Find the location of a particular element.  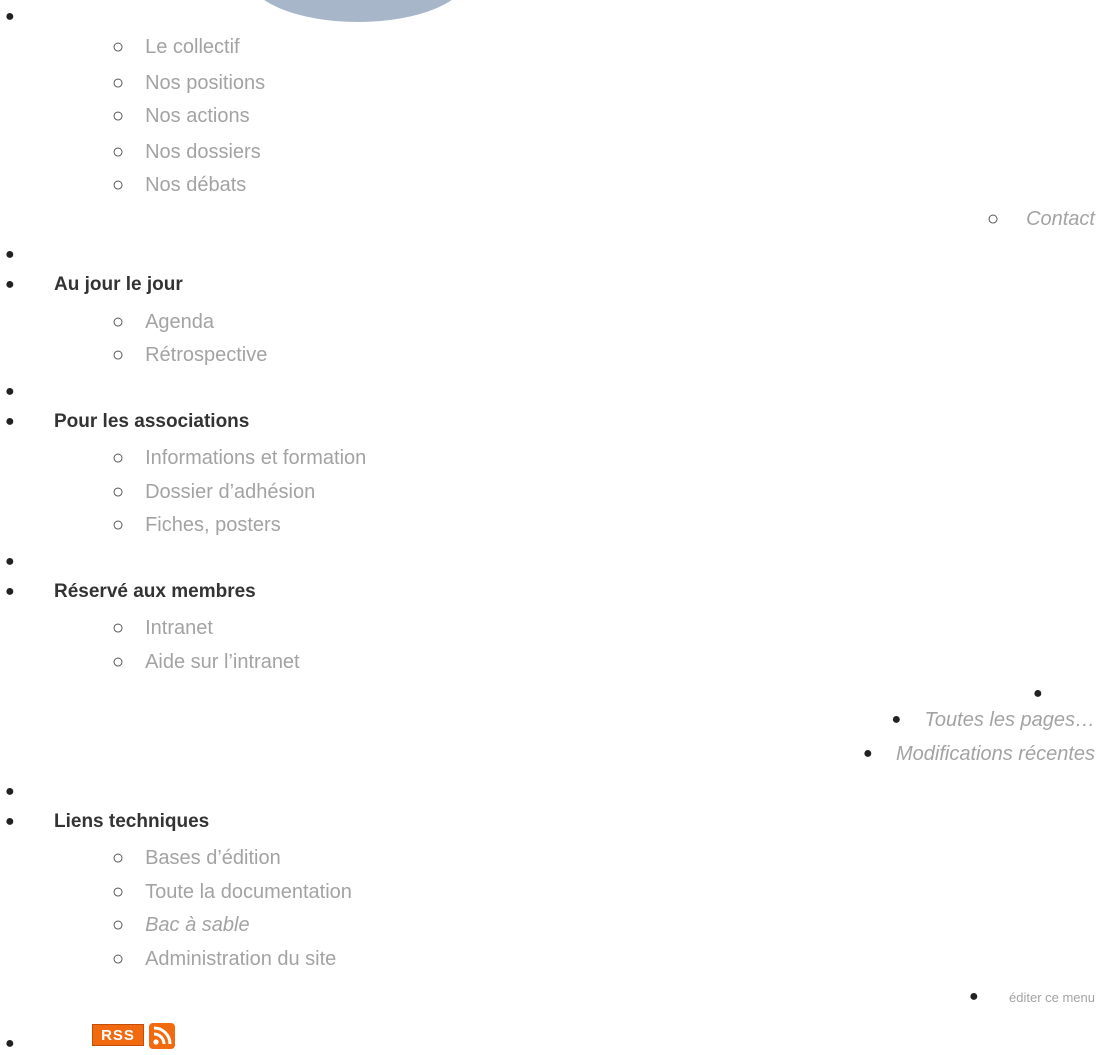

section-heading: Pour les associations is located at coordinates (152, 421).